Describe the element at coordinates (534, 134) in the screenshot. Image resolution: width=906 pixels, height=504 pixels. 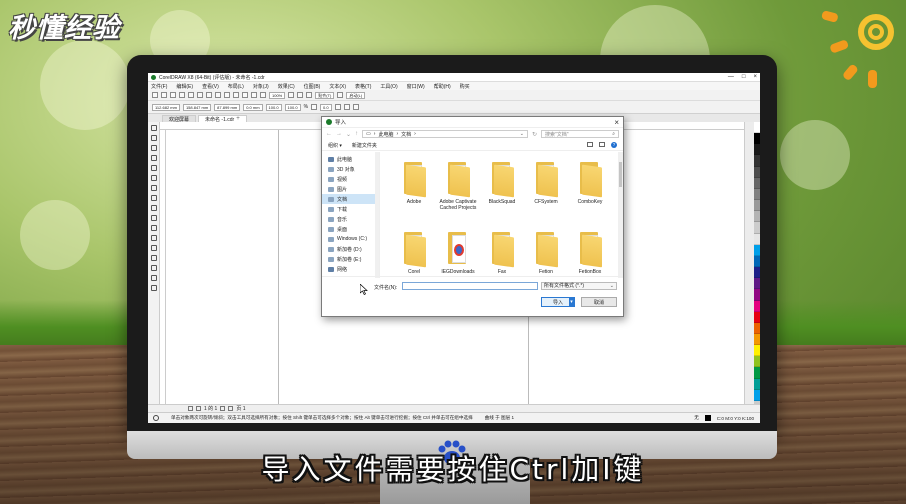
I see `refresh-icon: ↻` at that location.